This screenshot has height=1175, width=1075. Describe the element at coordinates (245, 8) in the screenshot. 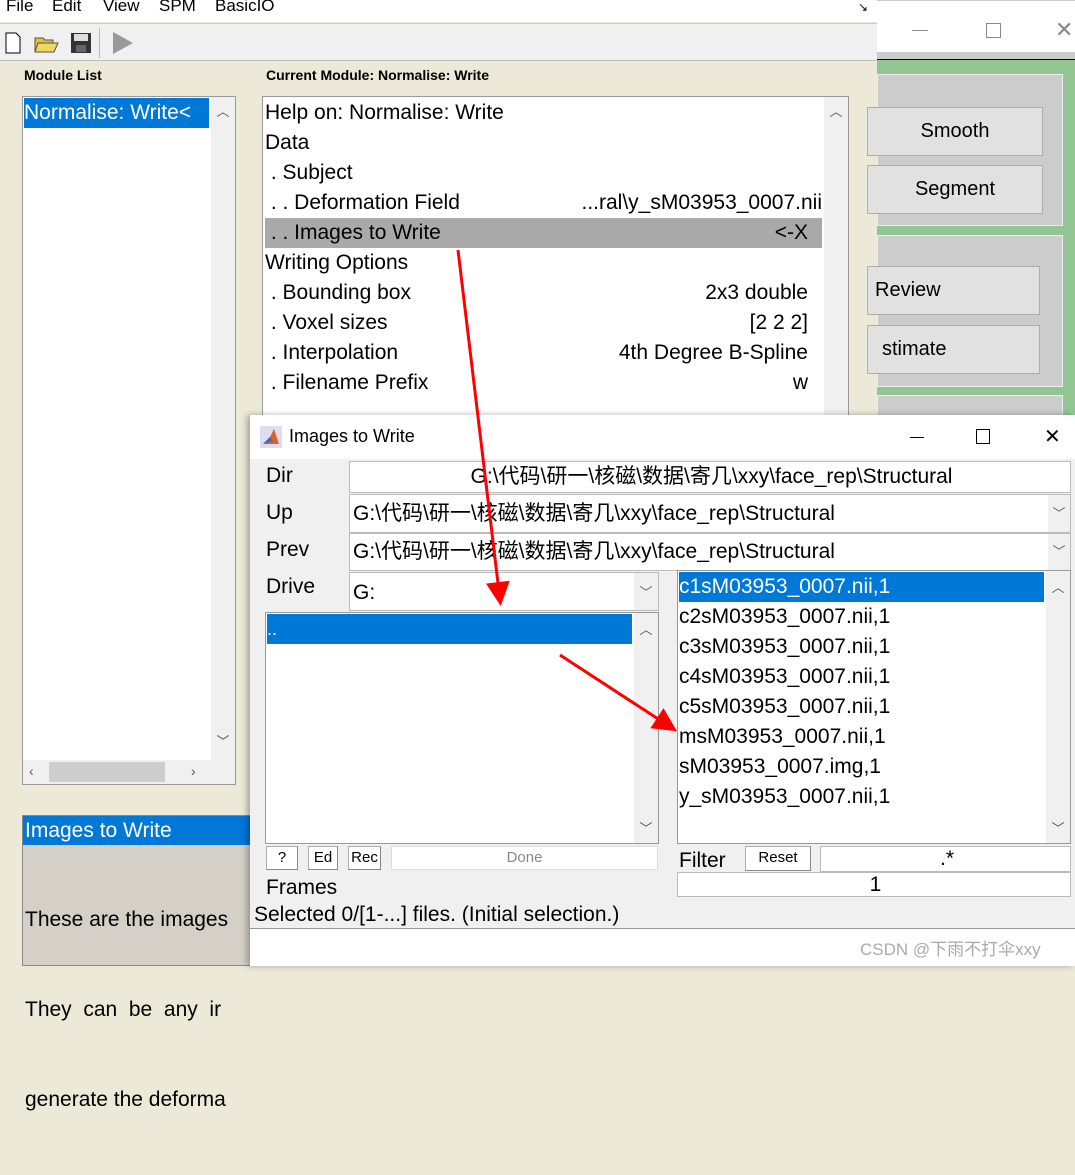

I see `menu-basicio: BasicIO` at that location.